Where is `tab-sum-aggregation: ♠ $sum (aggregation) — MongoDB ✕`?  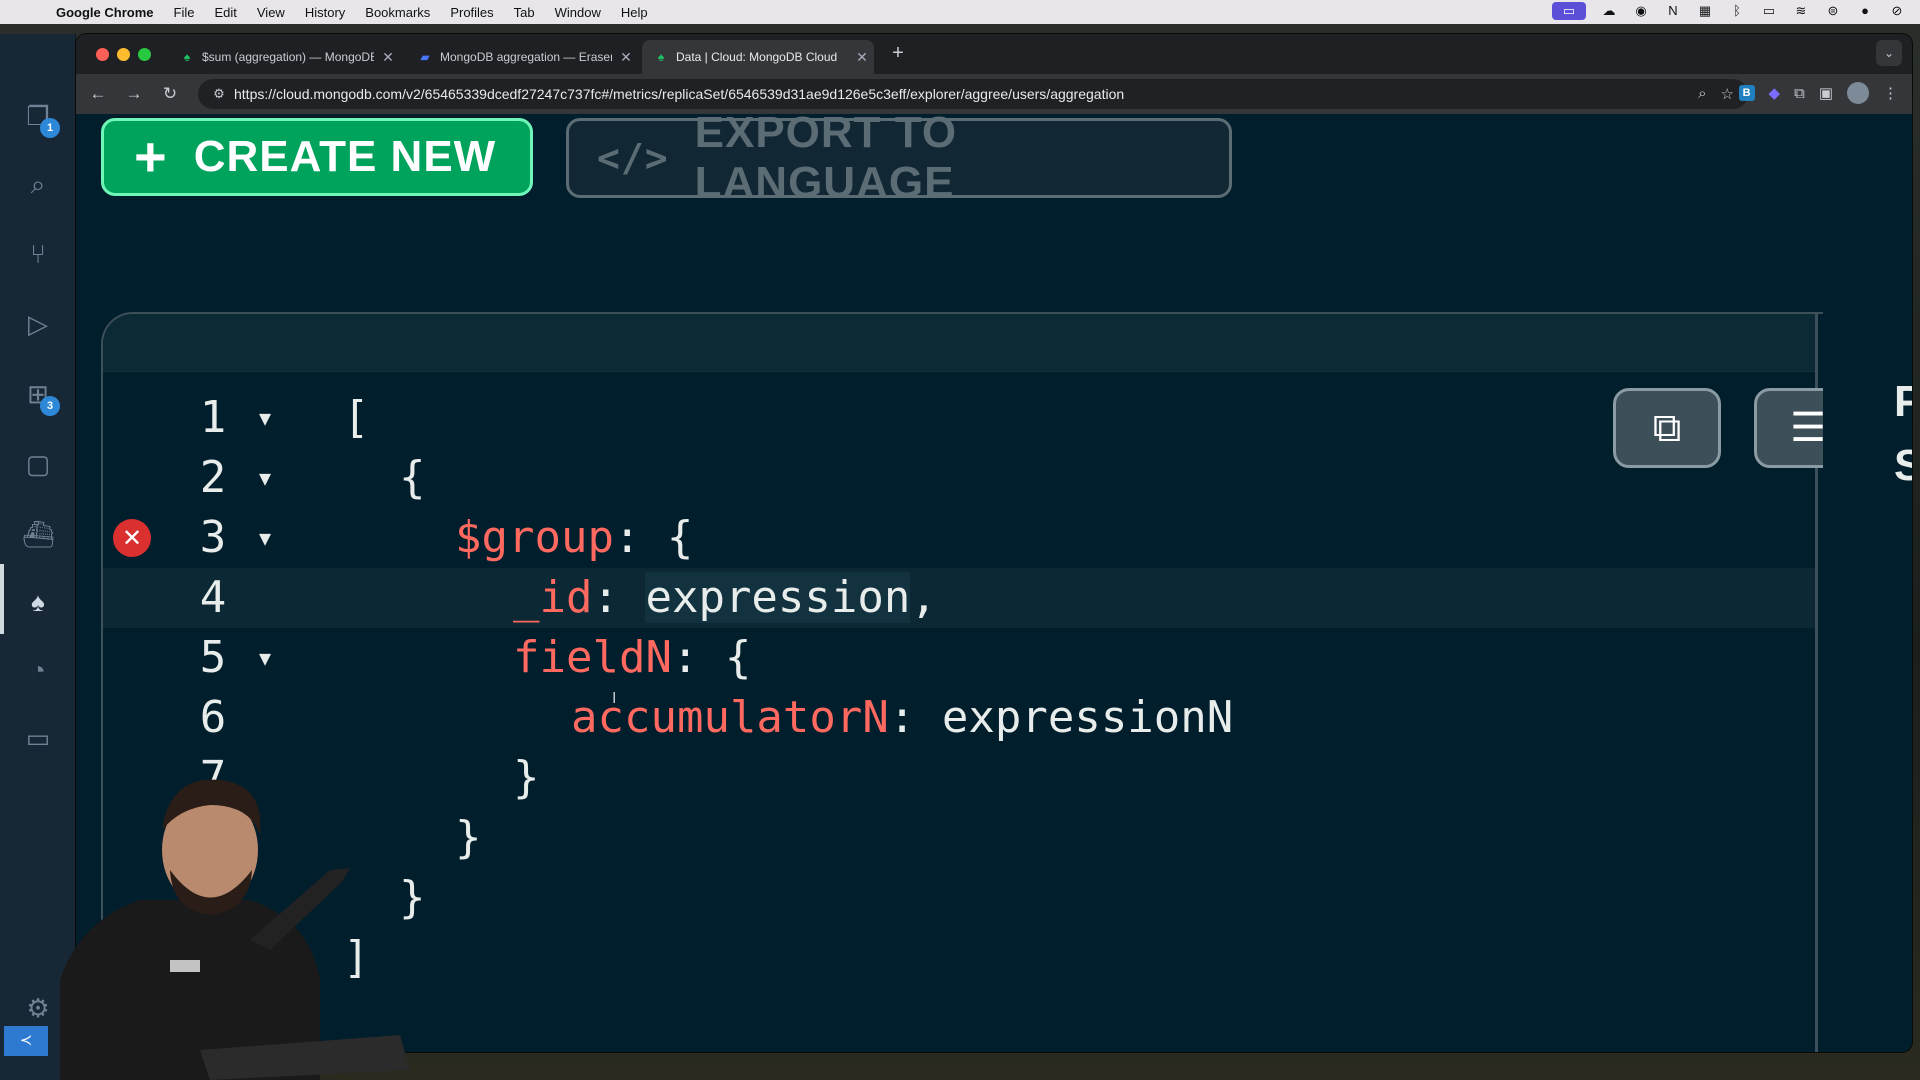 tab-sum-aggregation: ♠ $sum (aggregation) — MongoDB ✕ is located at coordinates (284, 57).